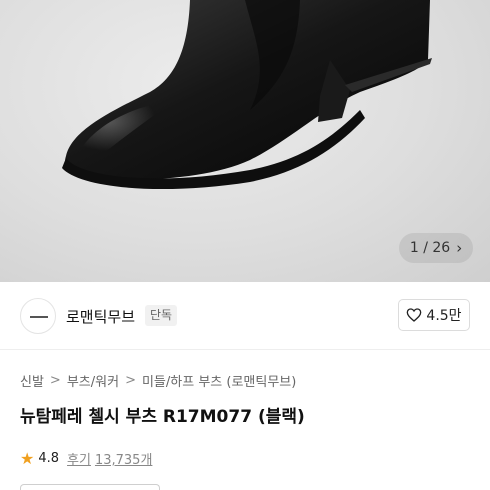 Image resolution: width=490 pixels, height=490 pixels. Describe the element at coordinates (162, 417) in the screenshot. I see `product-title: 뉴탐페레 첼시 부츠 R17M077 (블랙)` at that location.